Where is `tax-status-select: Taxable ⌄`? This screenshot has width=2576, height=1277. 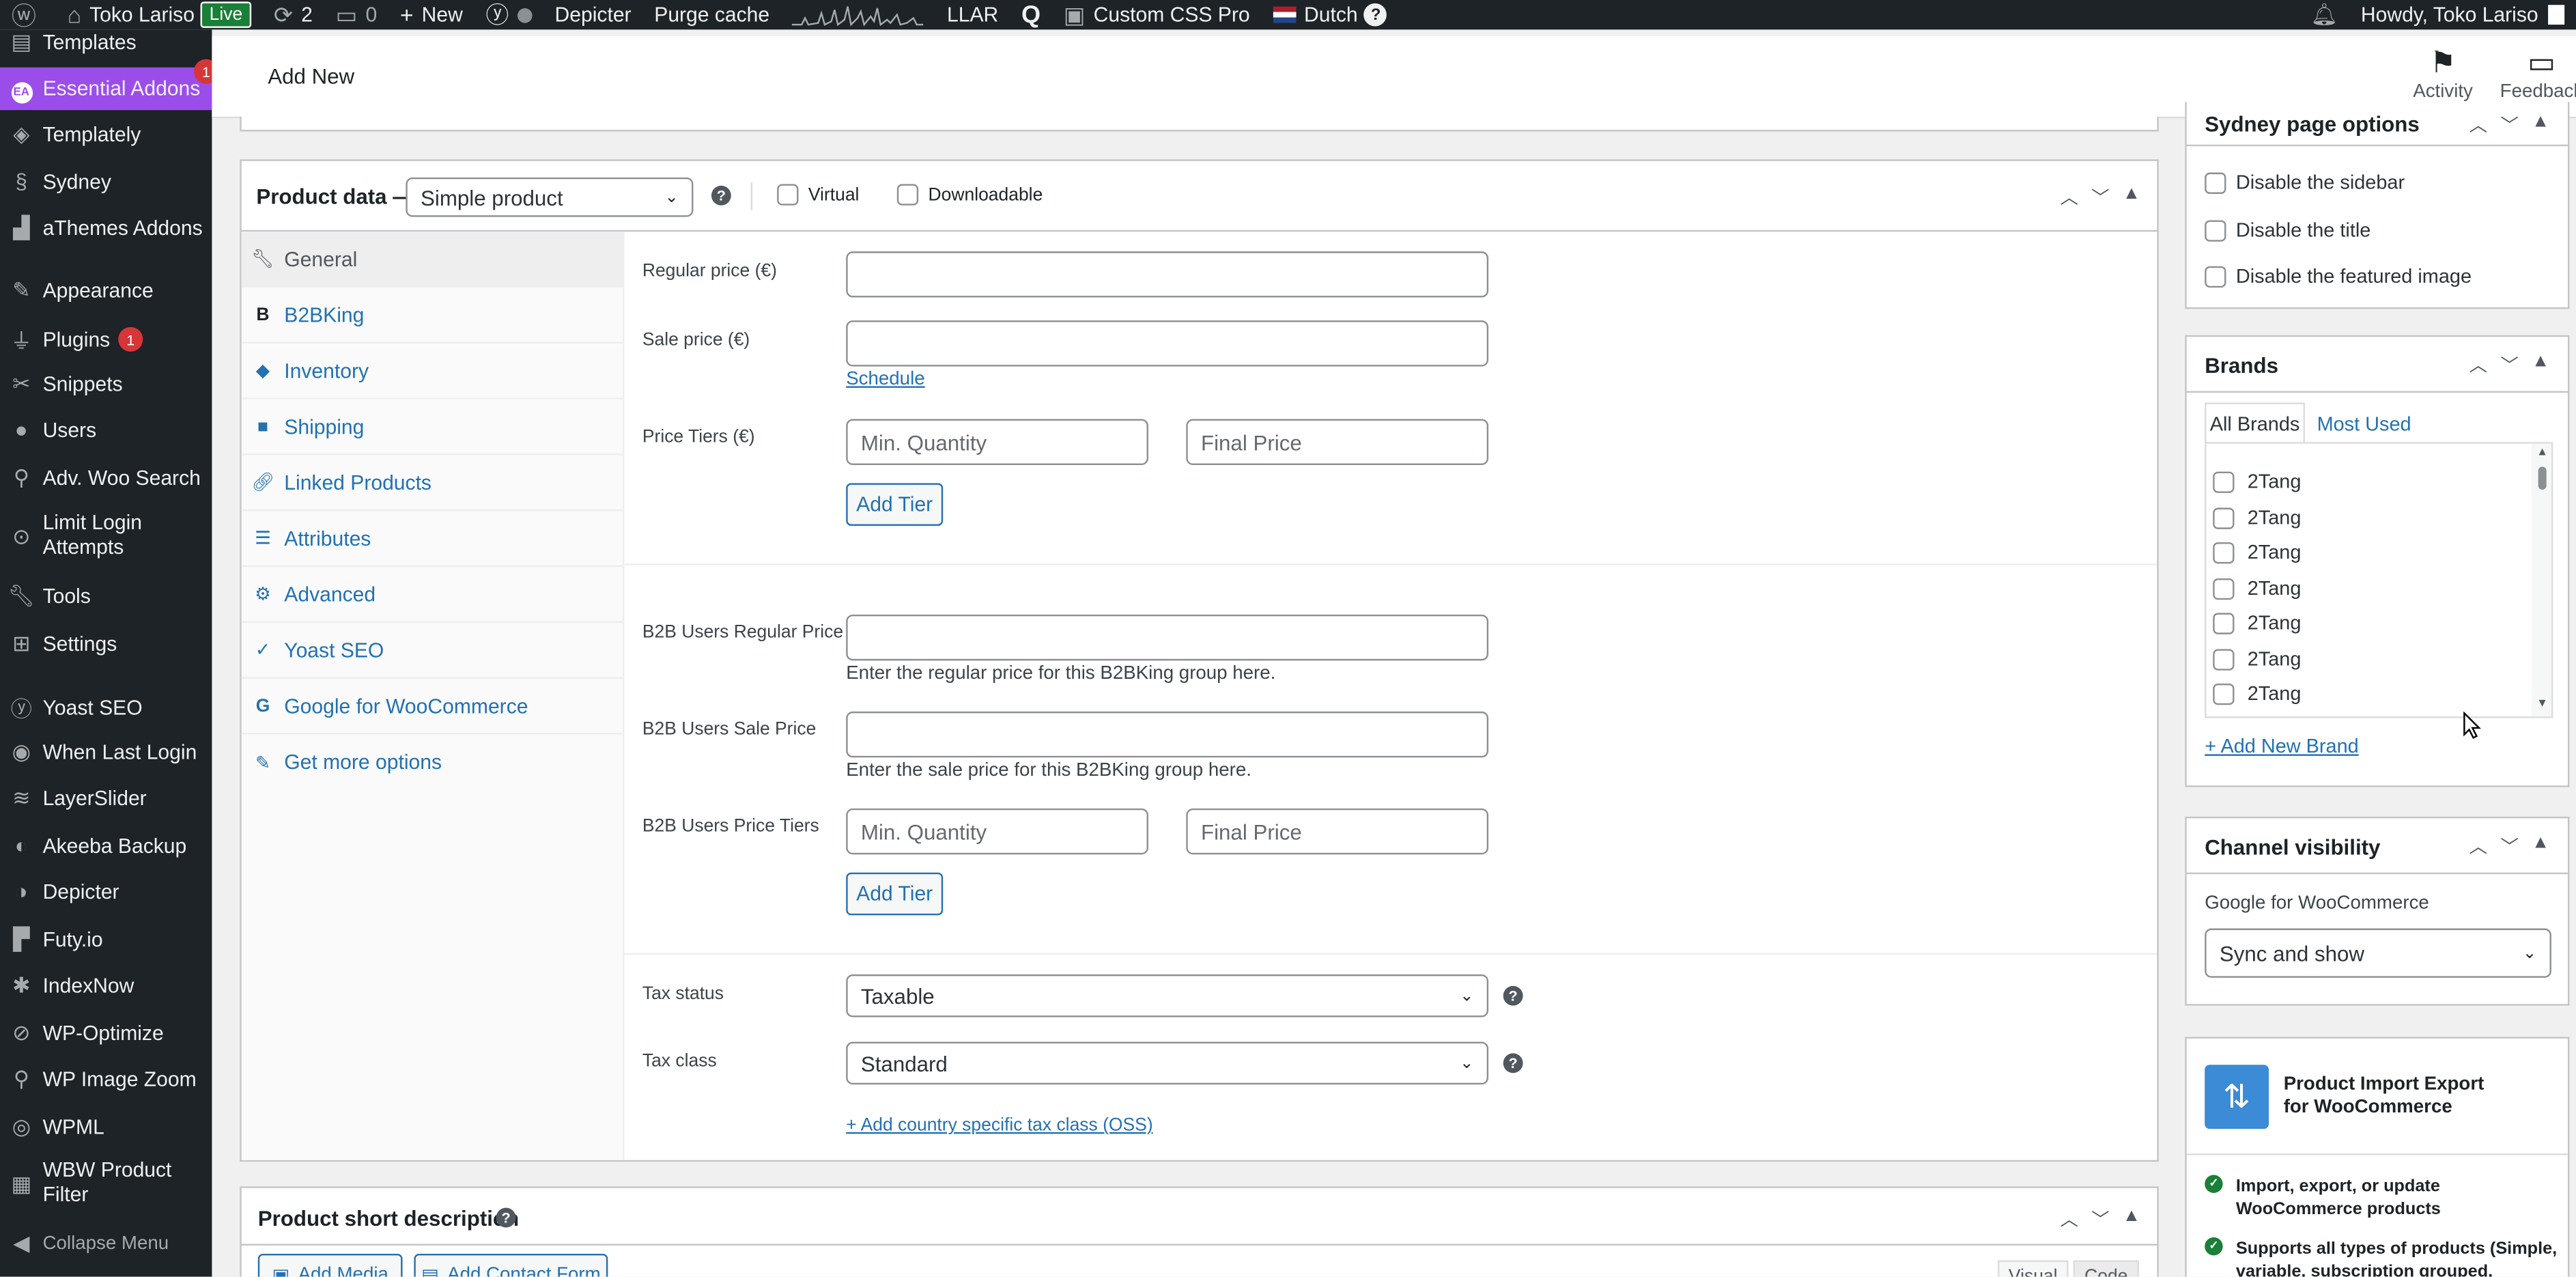 tax-status-select: Taxable ⌄ is located at coordinates (1168, 996).